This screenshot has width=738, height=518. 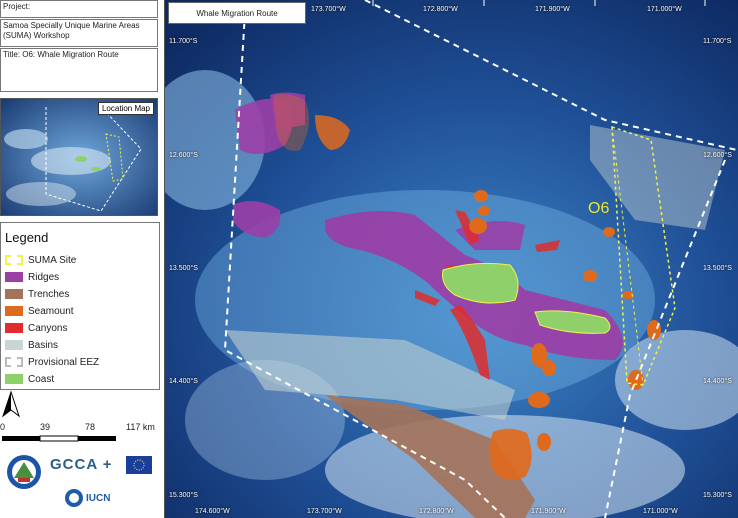 What do you see at coordinates (44, 277) in the screenshot?
I see `legend-label: Ridges` at bounding box center [44, 277].